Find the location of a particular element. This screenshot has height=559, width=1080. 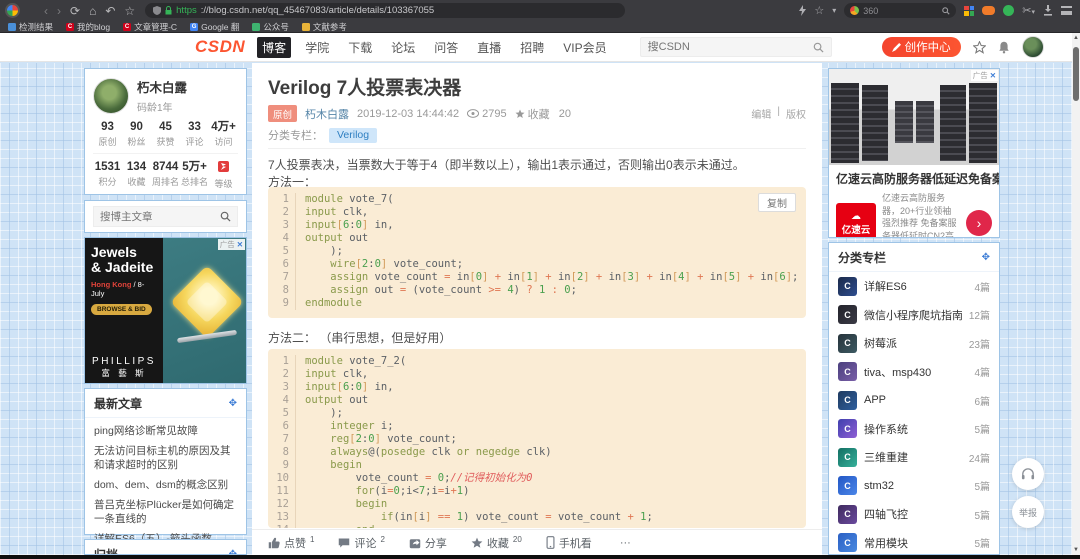

collect-button: 收藏 20 is located at coordinates (543, 114).